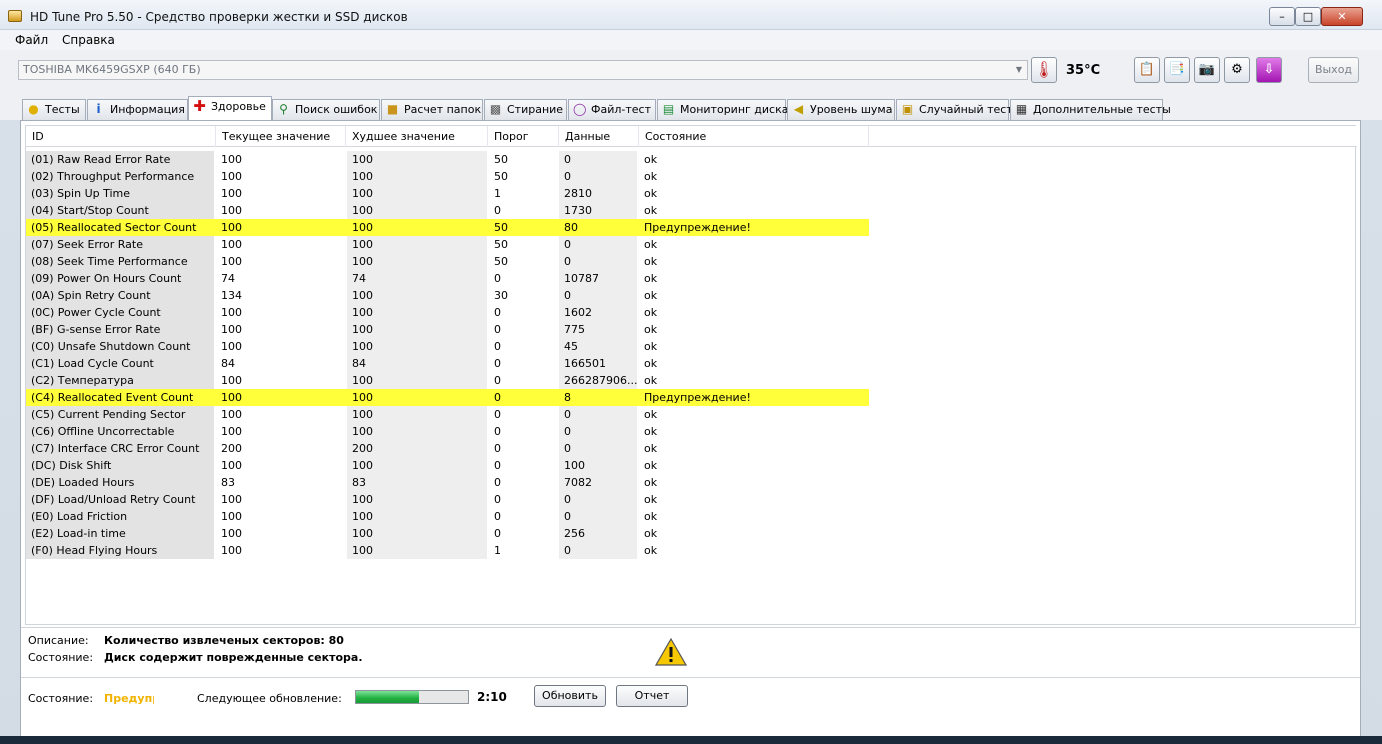 The image size is (1382, 744). Describe the element at coordinates (570, 696) in the screenshot. I see `refresh-button: Обновить` at that location.